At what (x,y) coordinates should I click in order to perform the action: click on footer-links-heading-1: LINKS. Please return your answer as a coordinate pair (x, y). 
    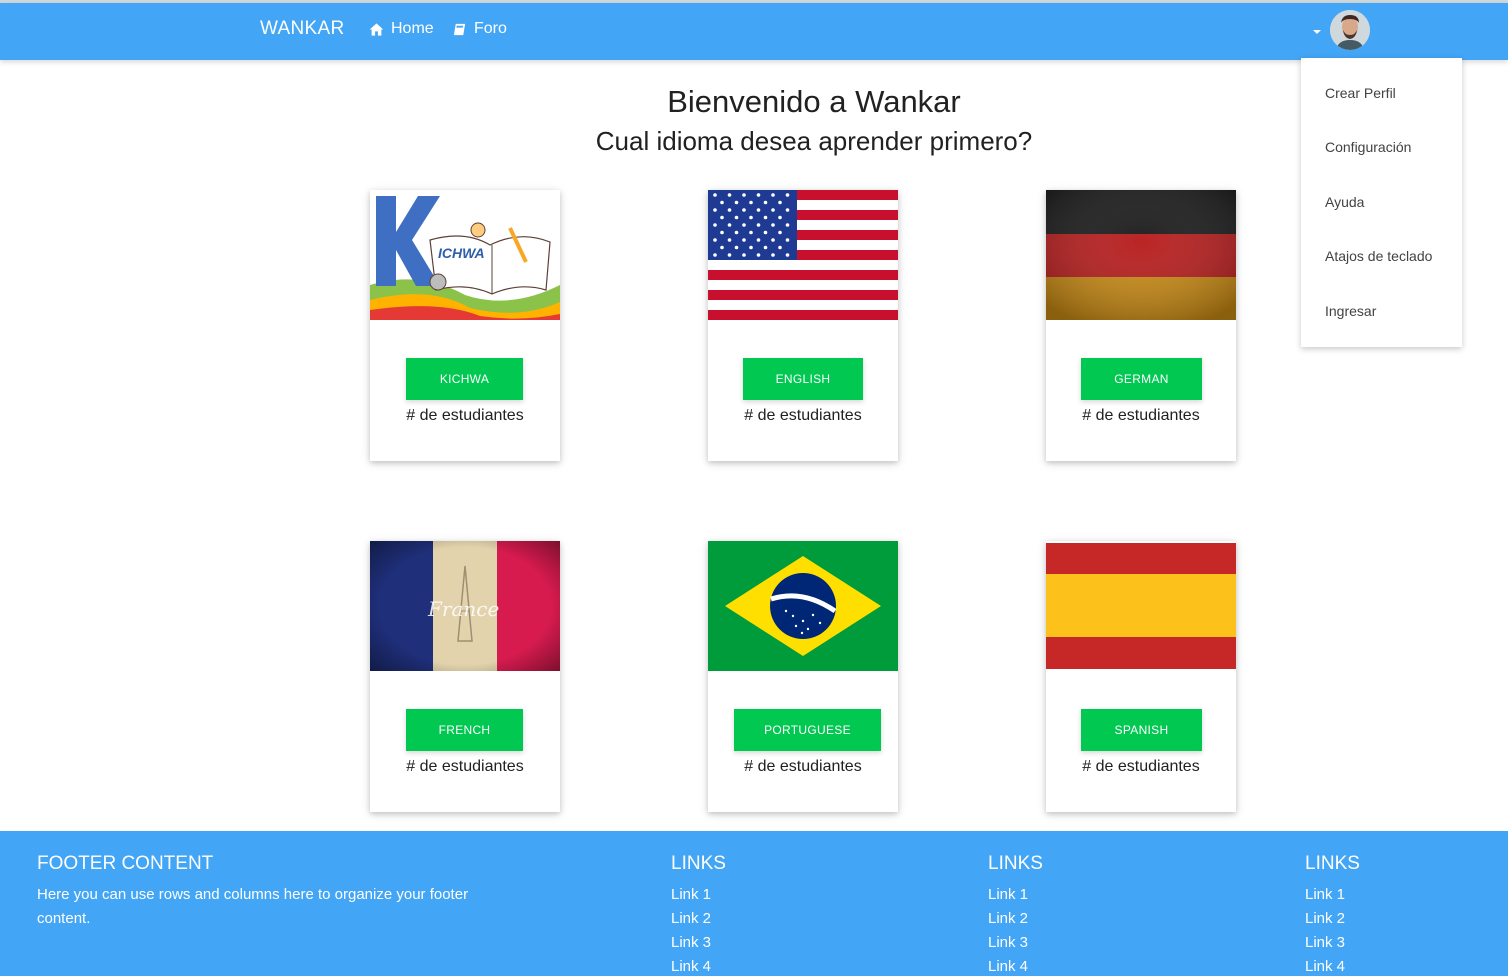
    Looking at the image, I should click on (698, 863).